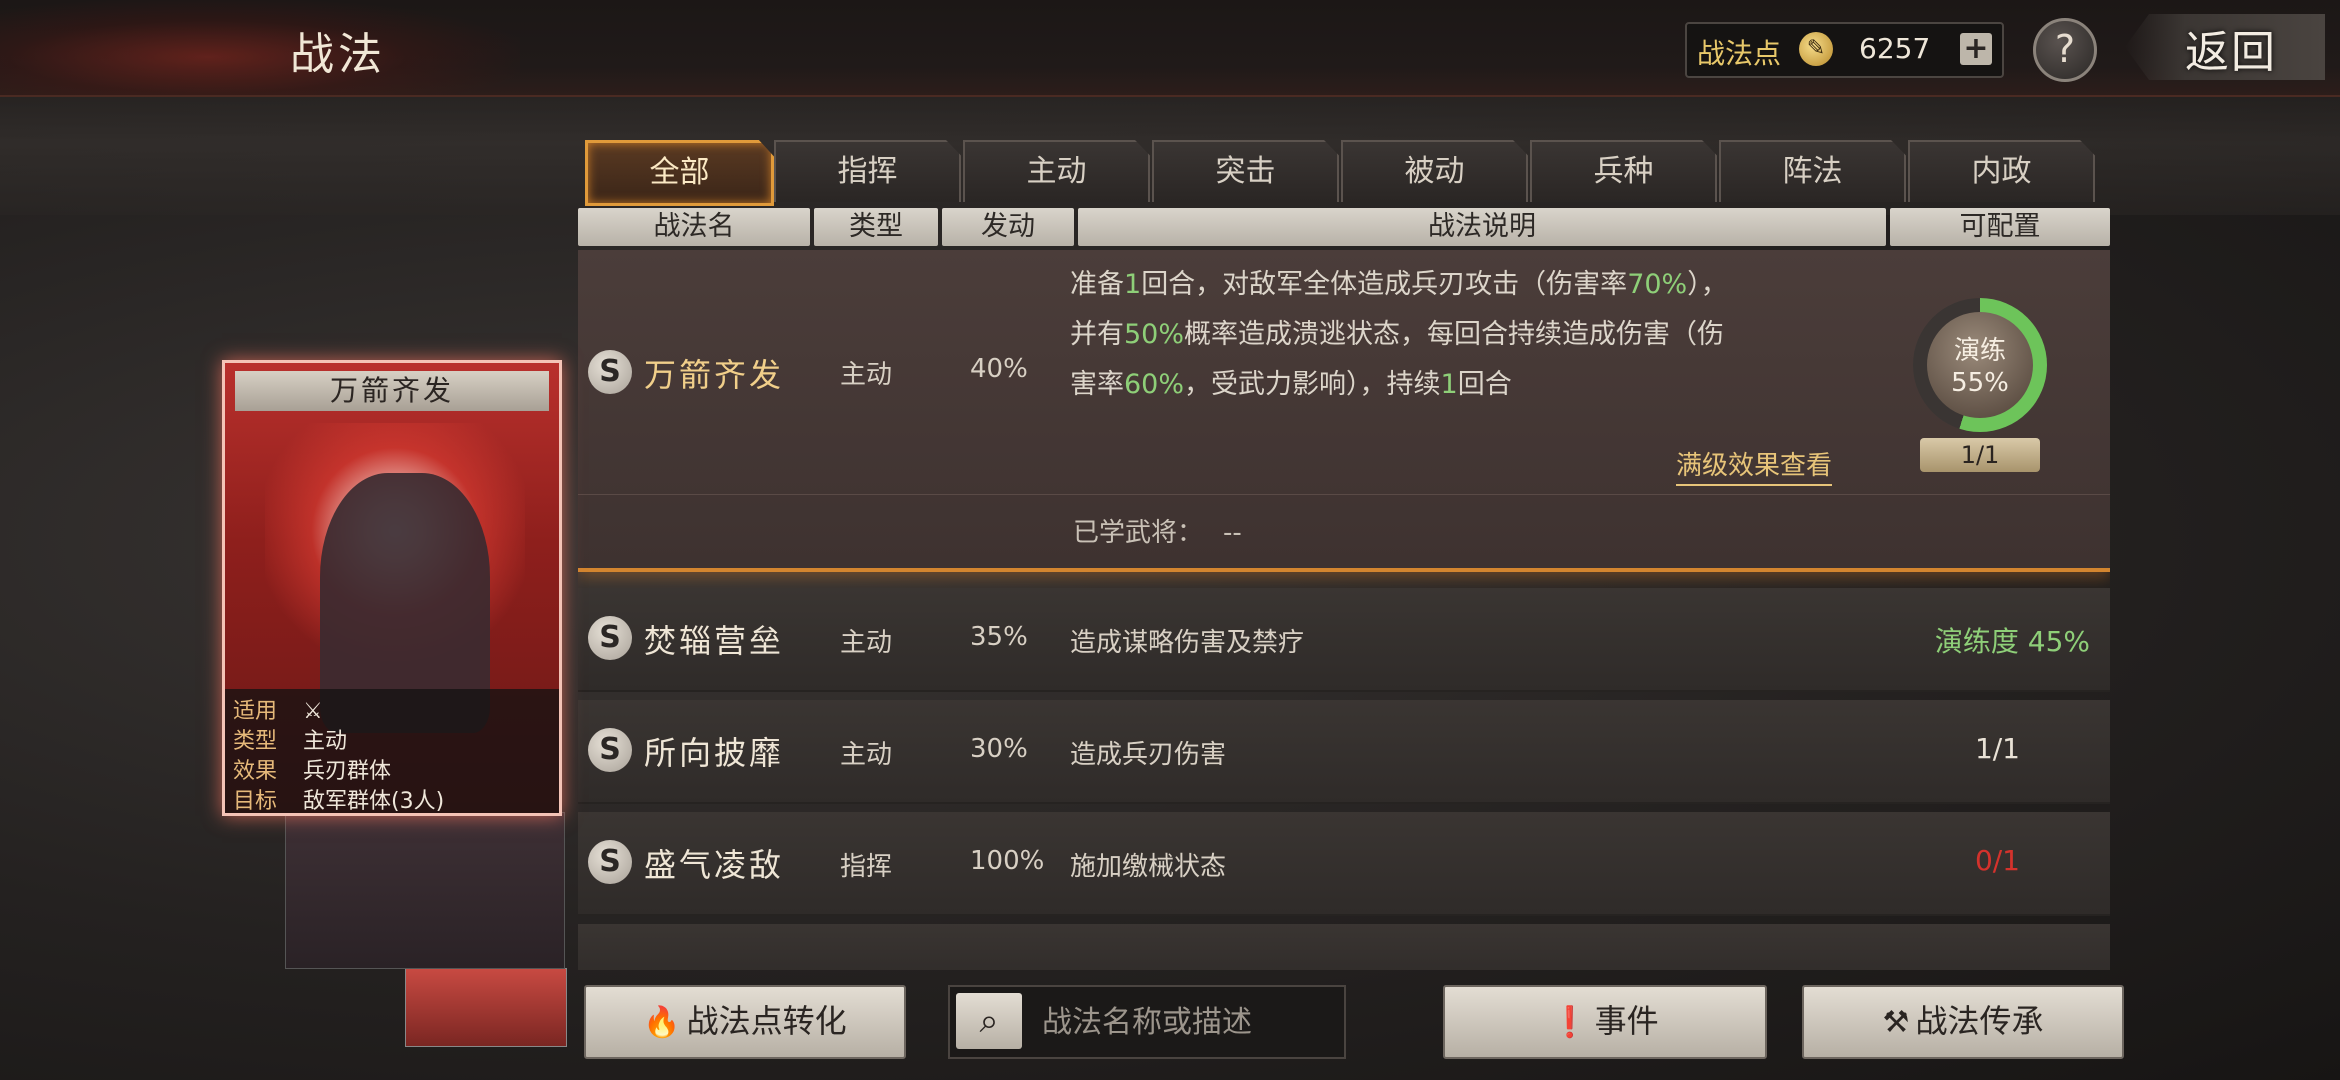  Describe the element at coordinates (1344, 640) in the screenshot. I see `tactic-row: S 焚辎营垒 主动 35% 造成谋略伤害及禁疗 演练度 45%` at that location.